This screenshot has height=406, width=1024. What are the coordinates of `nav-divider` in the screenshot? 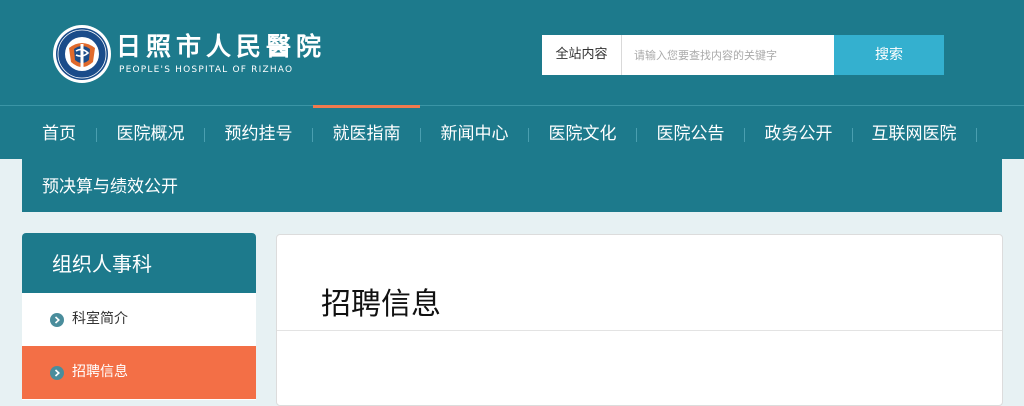 It's located at (976, 135).